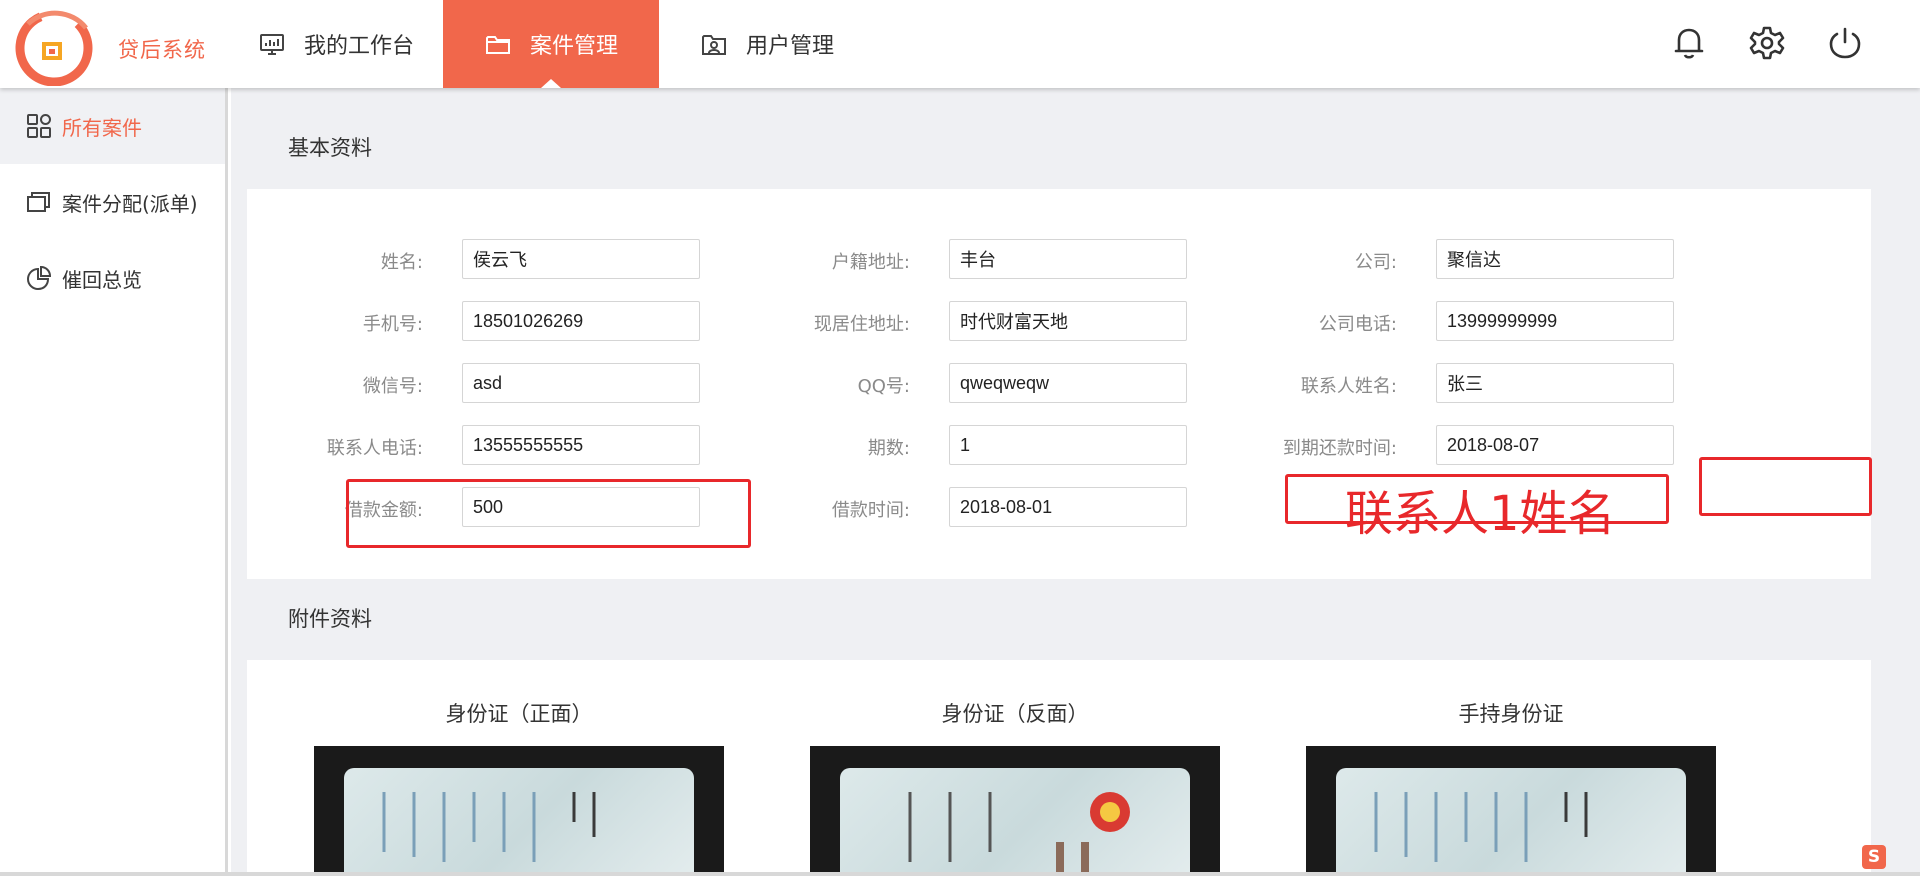 This screenshot has height=876, width=1920. What do you see at coordinates (1348, 386) in the screenshot?
I see `contact-name-label: 联系人姓名:` at bounding box center [1348, 386].